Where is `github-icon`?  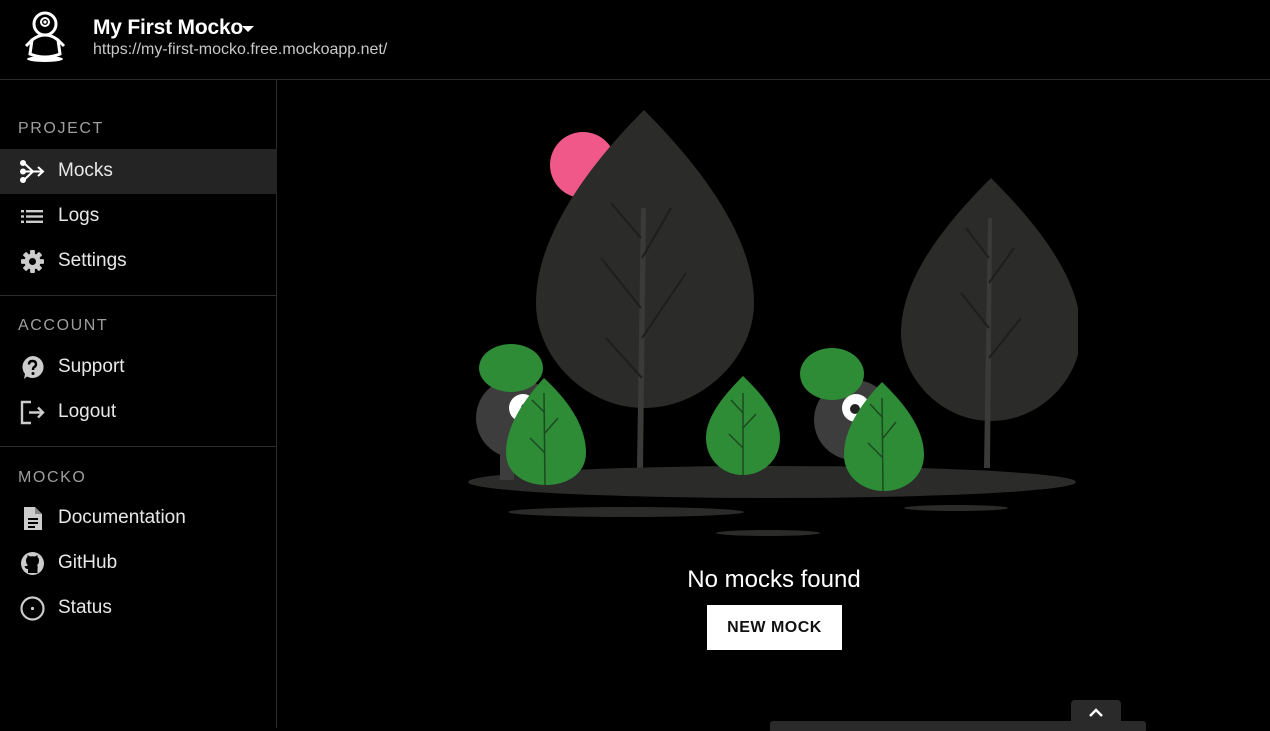
github-icon is located at coordinates (32, 563).